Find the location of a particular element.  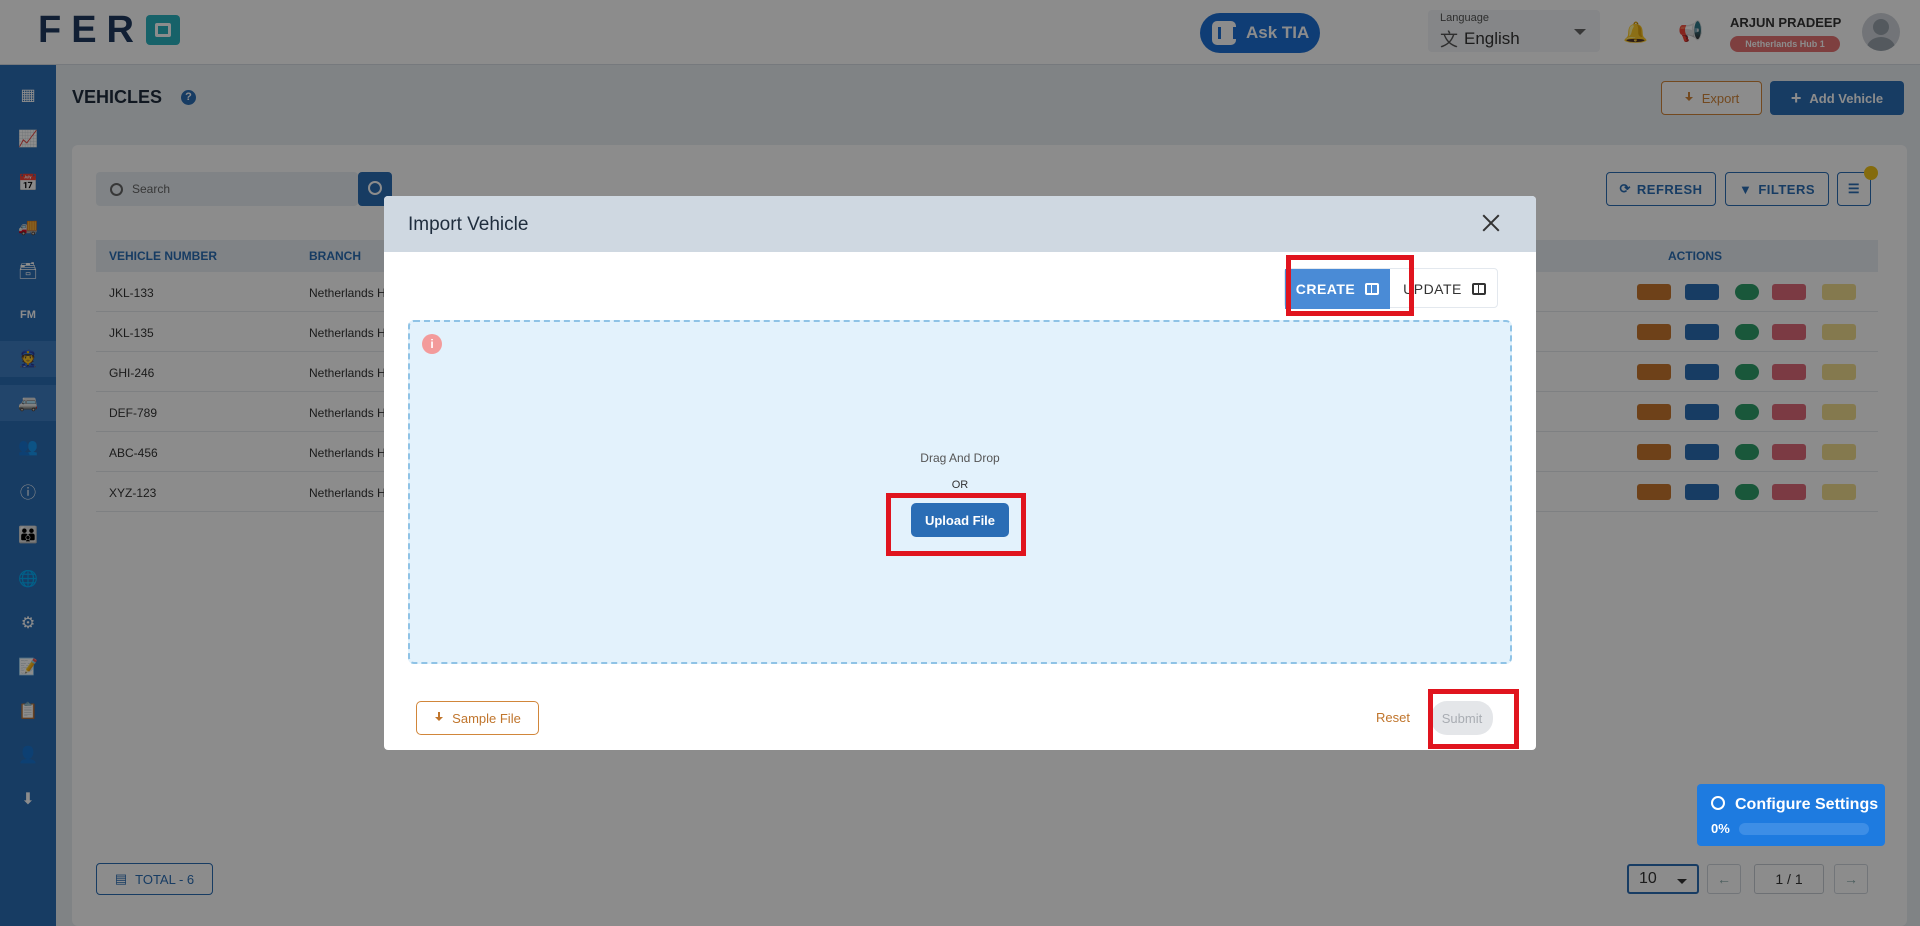

highlight-upload is located at coordinates (956, 524).